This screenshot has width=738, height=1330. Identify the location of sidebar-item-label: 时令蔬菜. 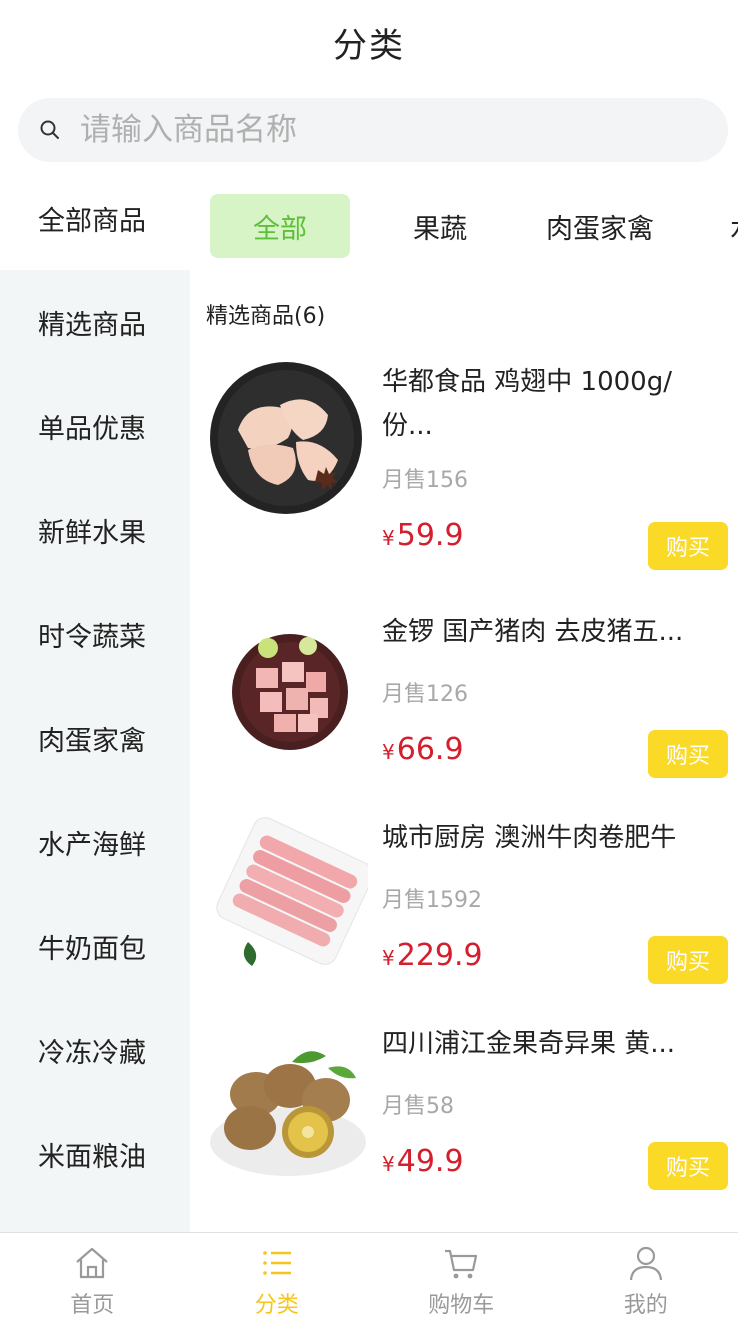
(92, 637).